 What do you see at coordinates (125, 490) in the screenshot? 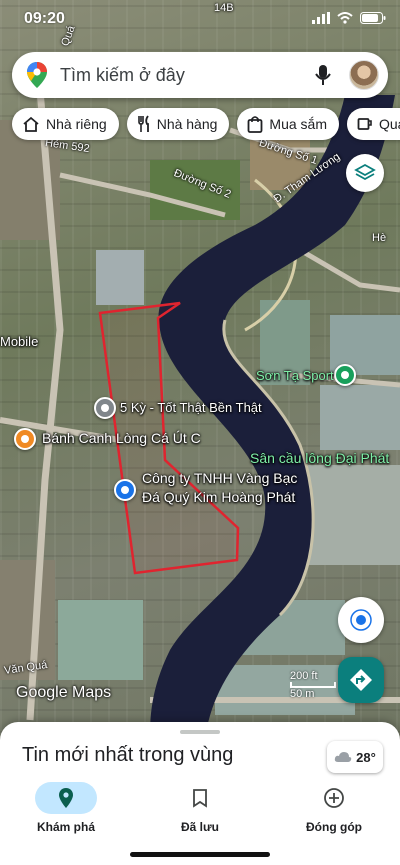
I see `shop-pin-icon` at bounding box center [125, 490].